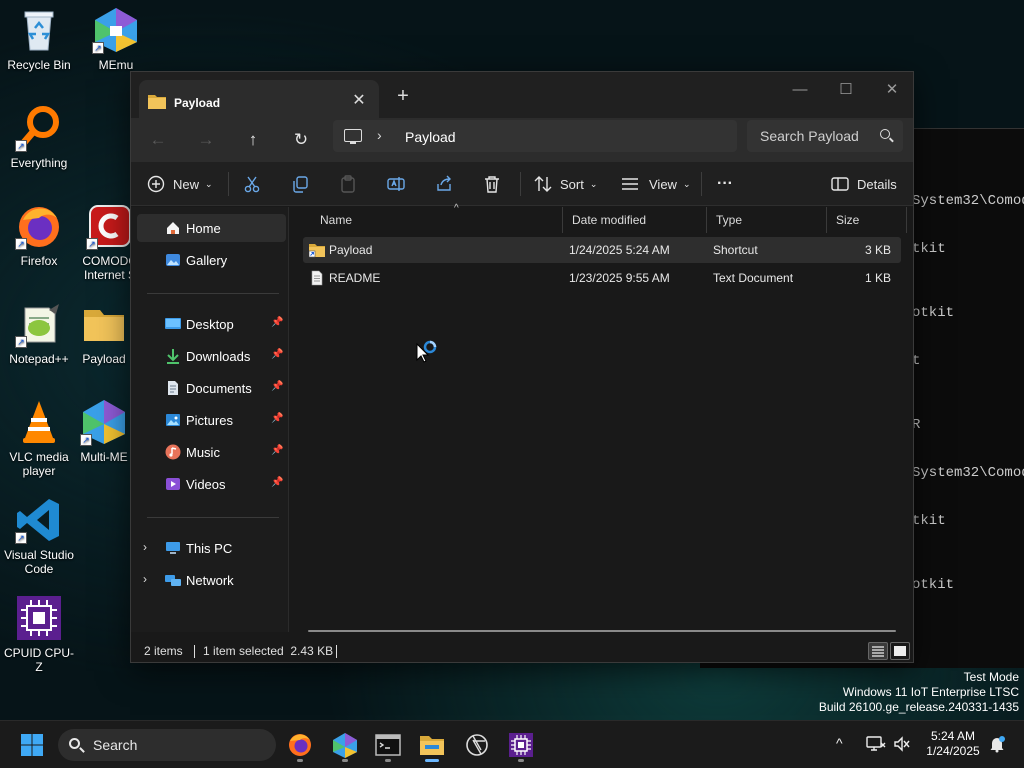  I want to click on address-bar: › Payload, so click(535, 136).